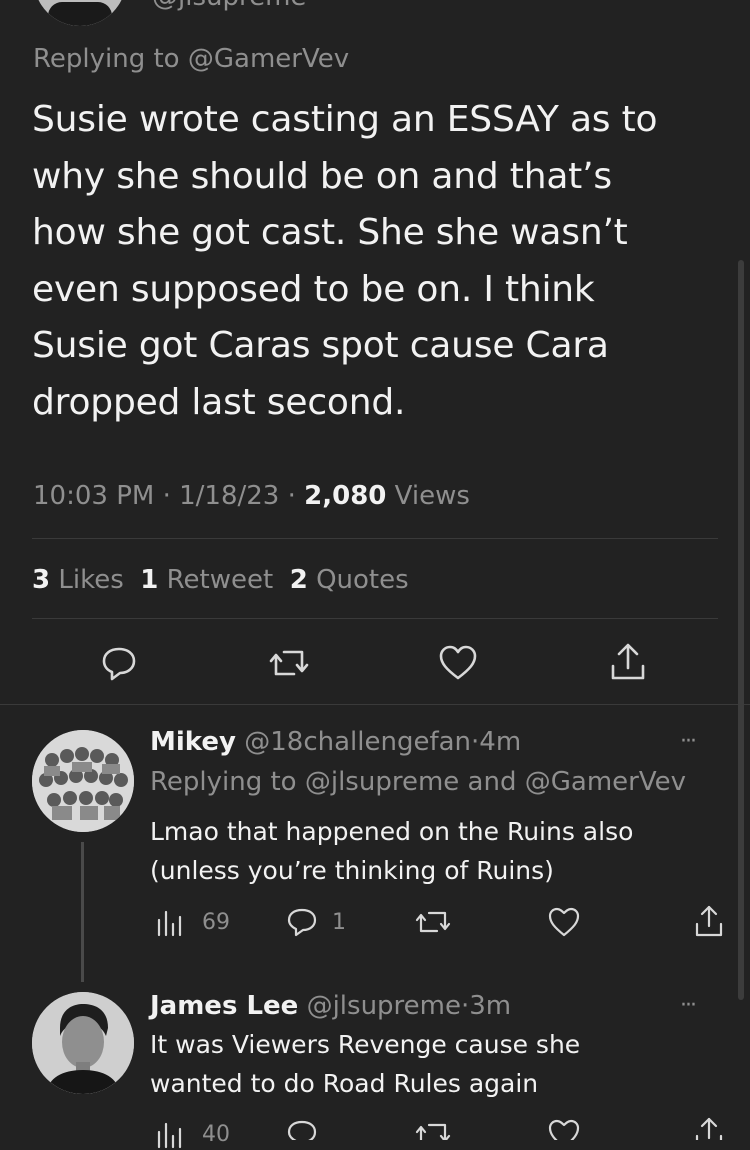 Image resolution: width=750 pixels, height=1150 pixels. What do you see at coordinates (320, 346) in the screenshot?
I see `tweet-text-line: Susie got Caras spot cause Cara` at bounding box center [320, 346].